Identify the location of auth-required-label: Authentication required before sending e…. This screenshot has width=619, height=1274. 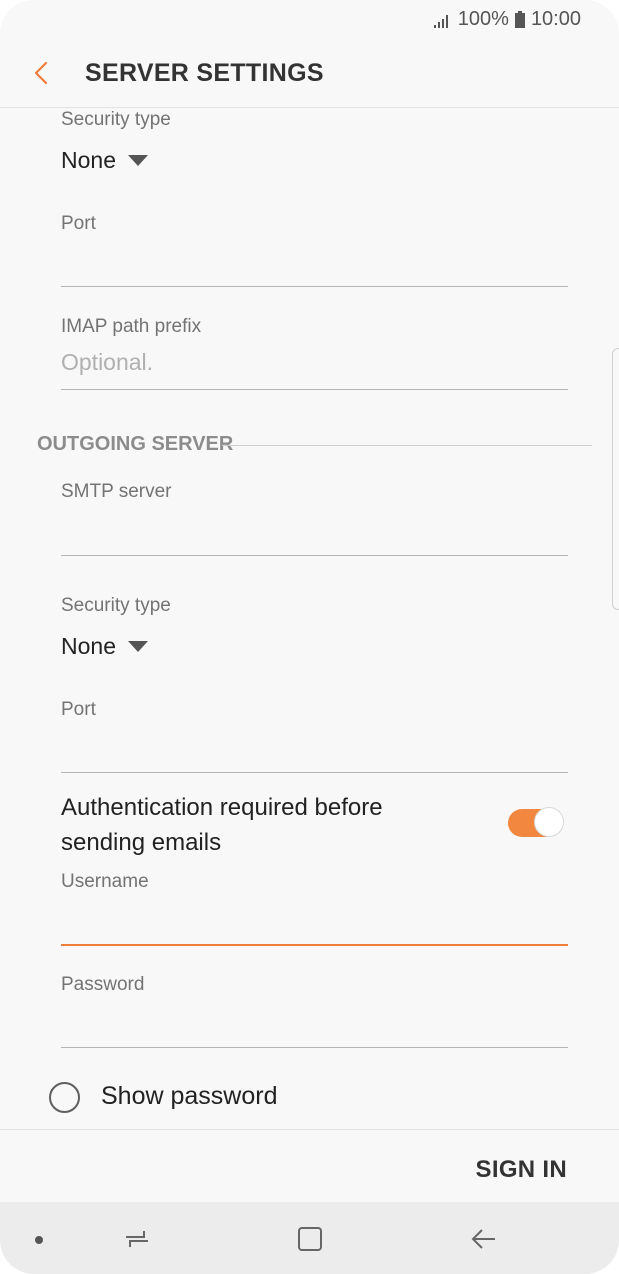
(222, 825).